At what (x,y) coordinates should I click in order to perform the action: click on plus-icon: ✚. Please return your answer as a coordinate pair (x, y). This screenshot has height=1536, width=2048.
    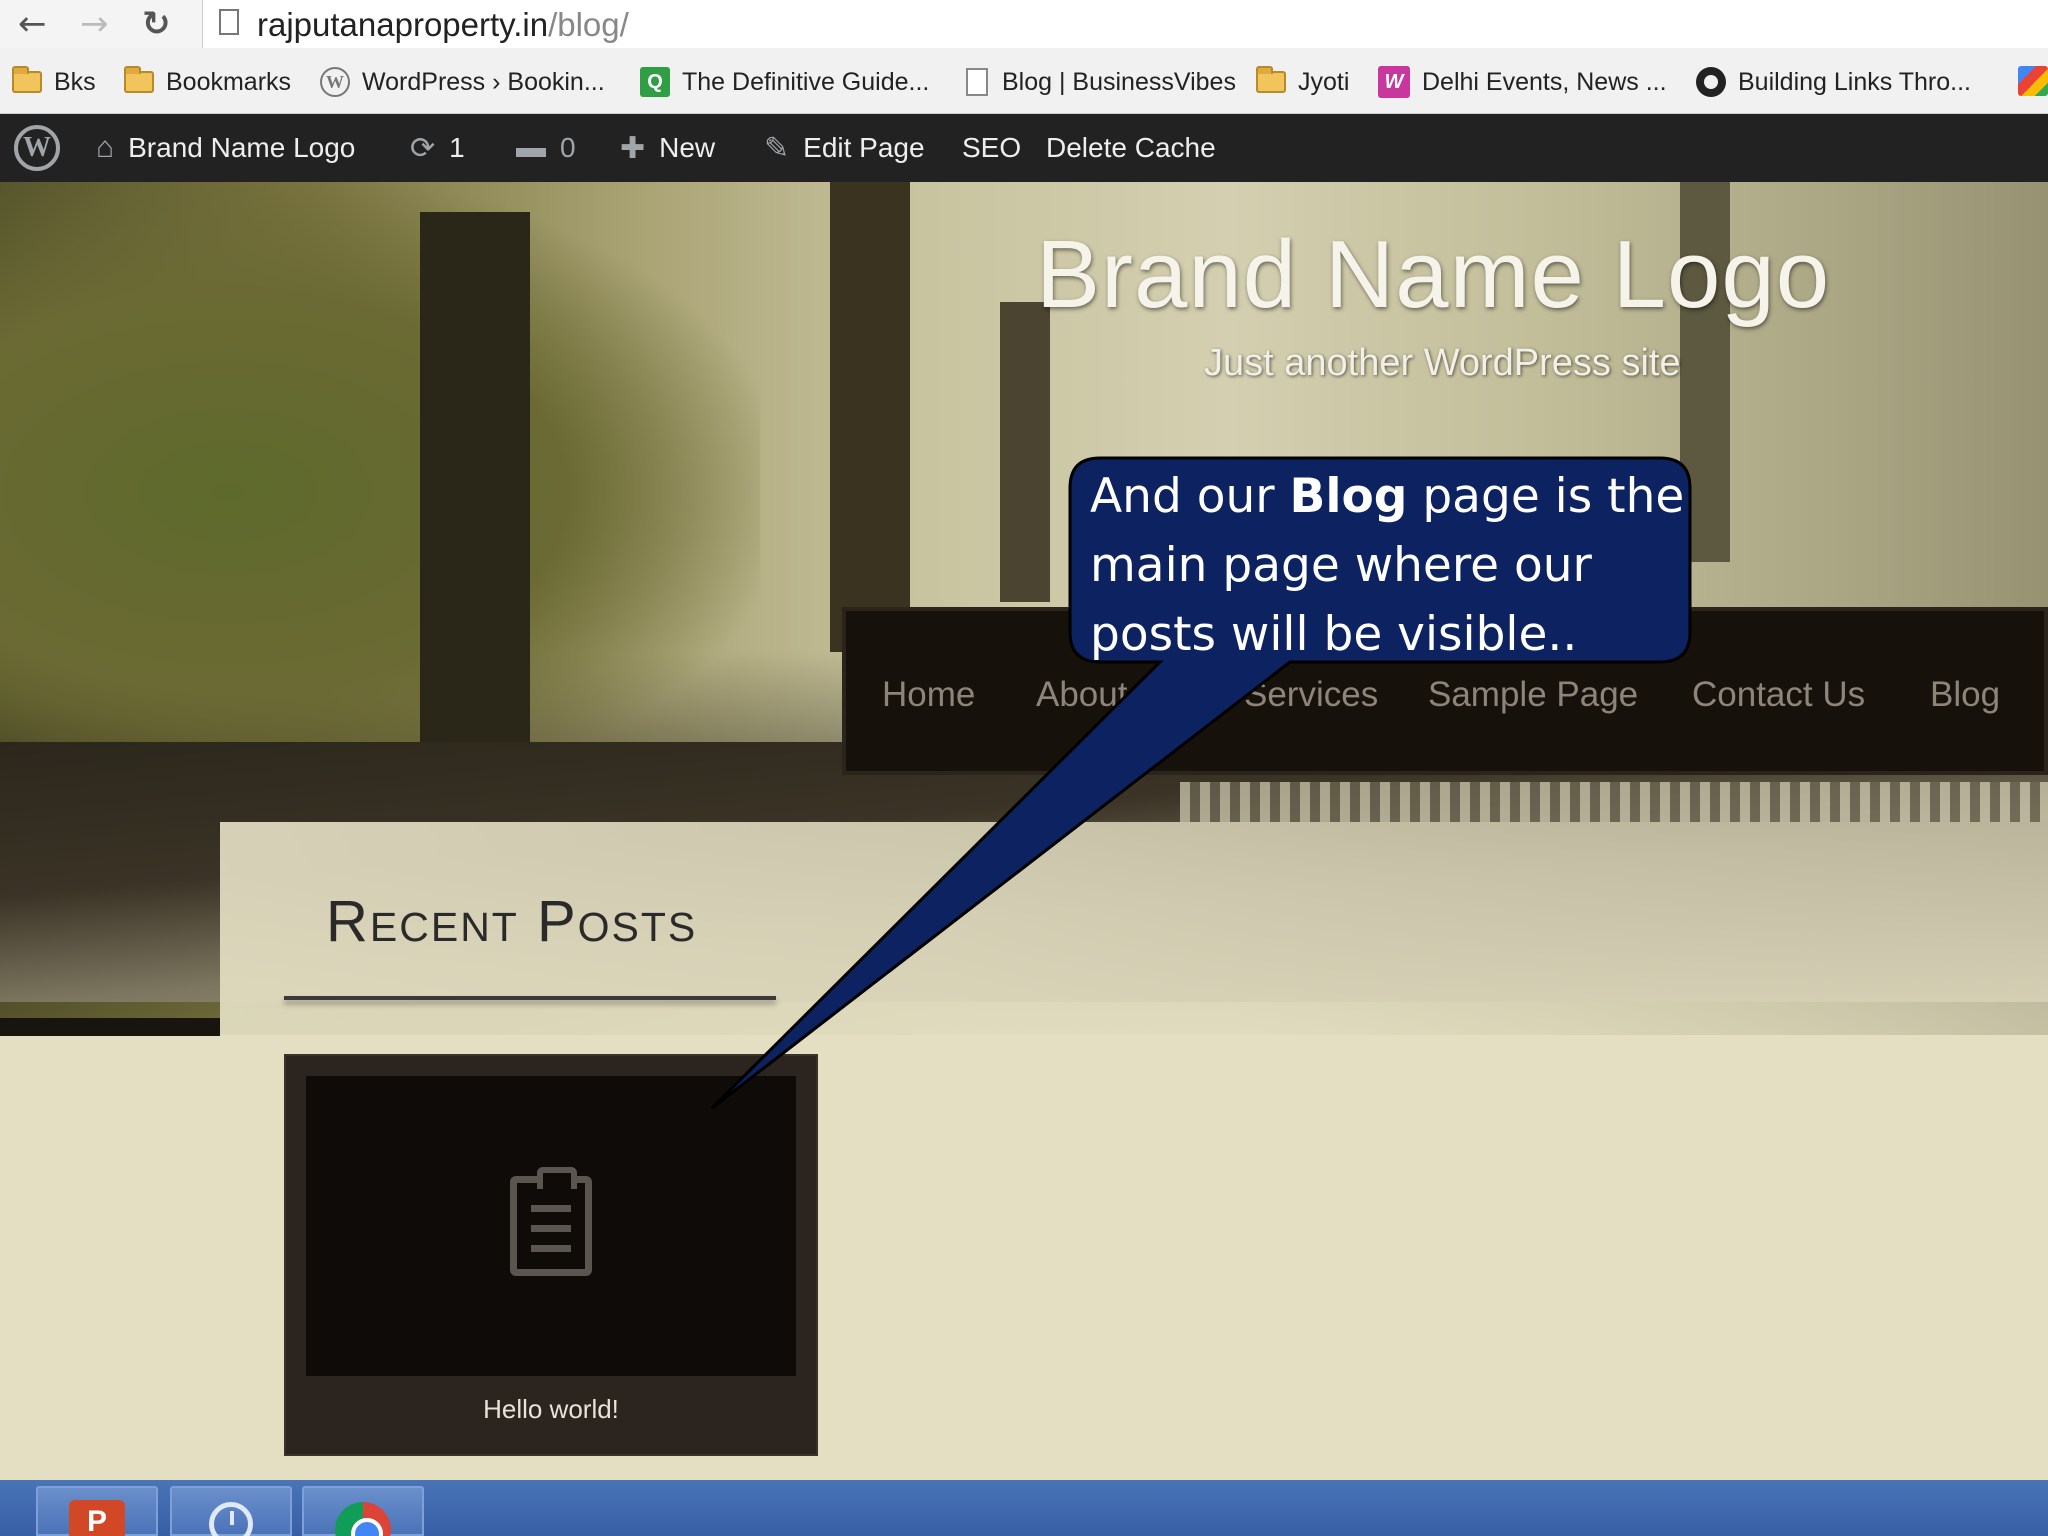
    Looking at the image, I should click on (633, 148).